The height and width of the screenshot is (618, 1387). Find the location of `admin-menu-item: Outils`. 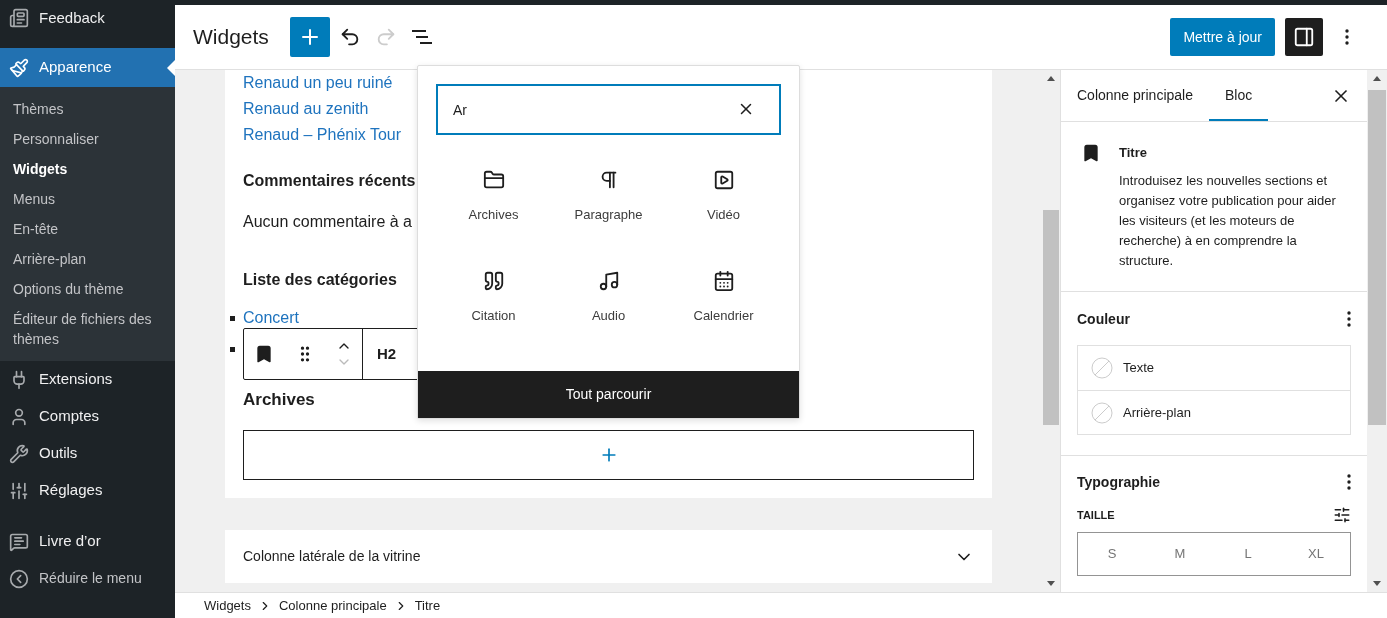

admin-menu-item: Outils is located at coordinates (87, 453).